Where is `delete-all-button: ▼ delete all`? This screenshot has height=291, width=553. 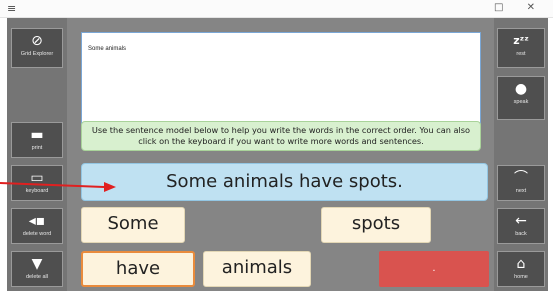
delete-all-button: ▼ delete all is located at coordinates (37, 269).